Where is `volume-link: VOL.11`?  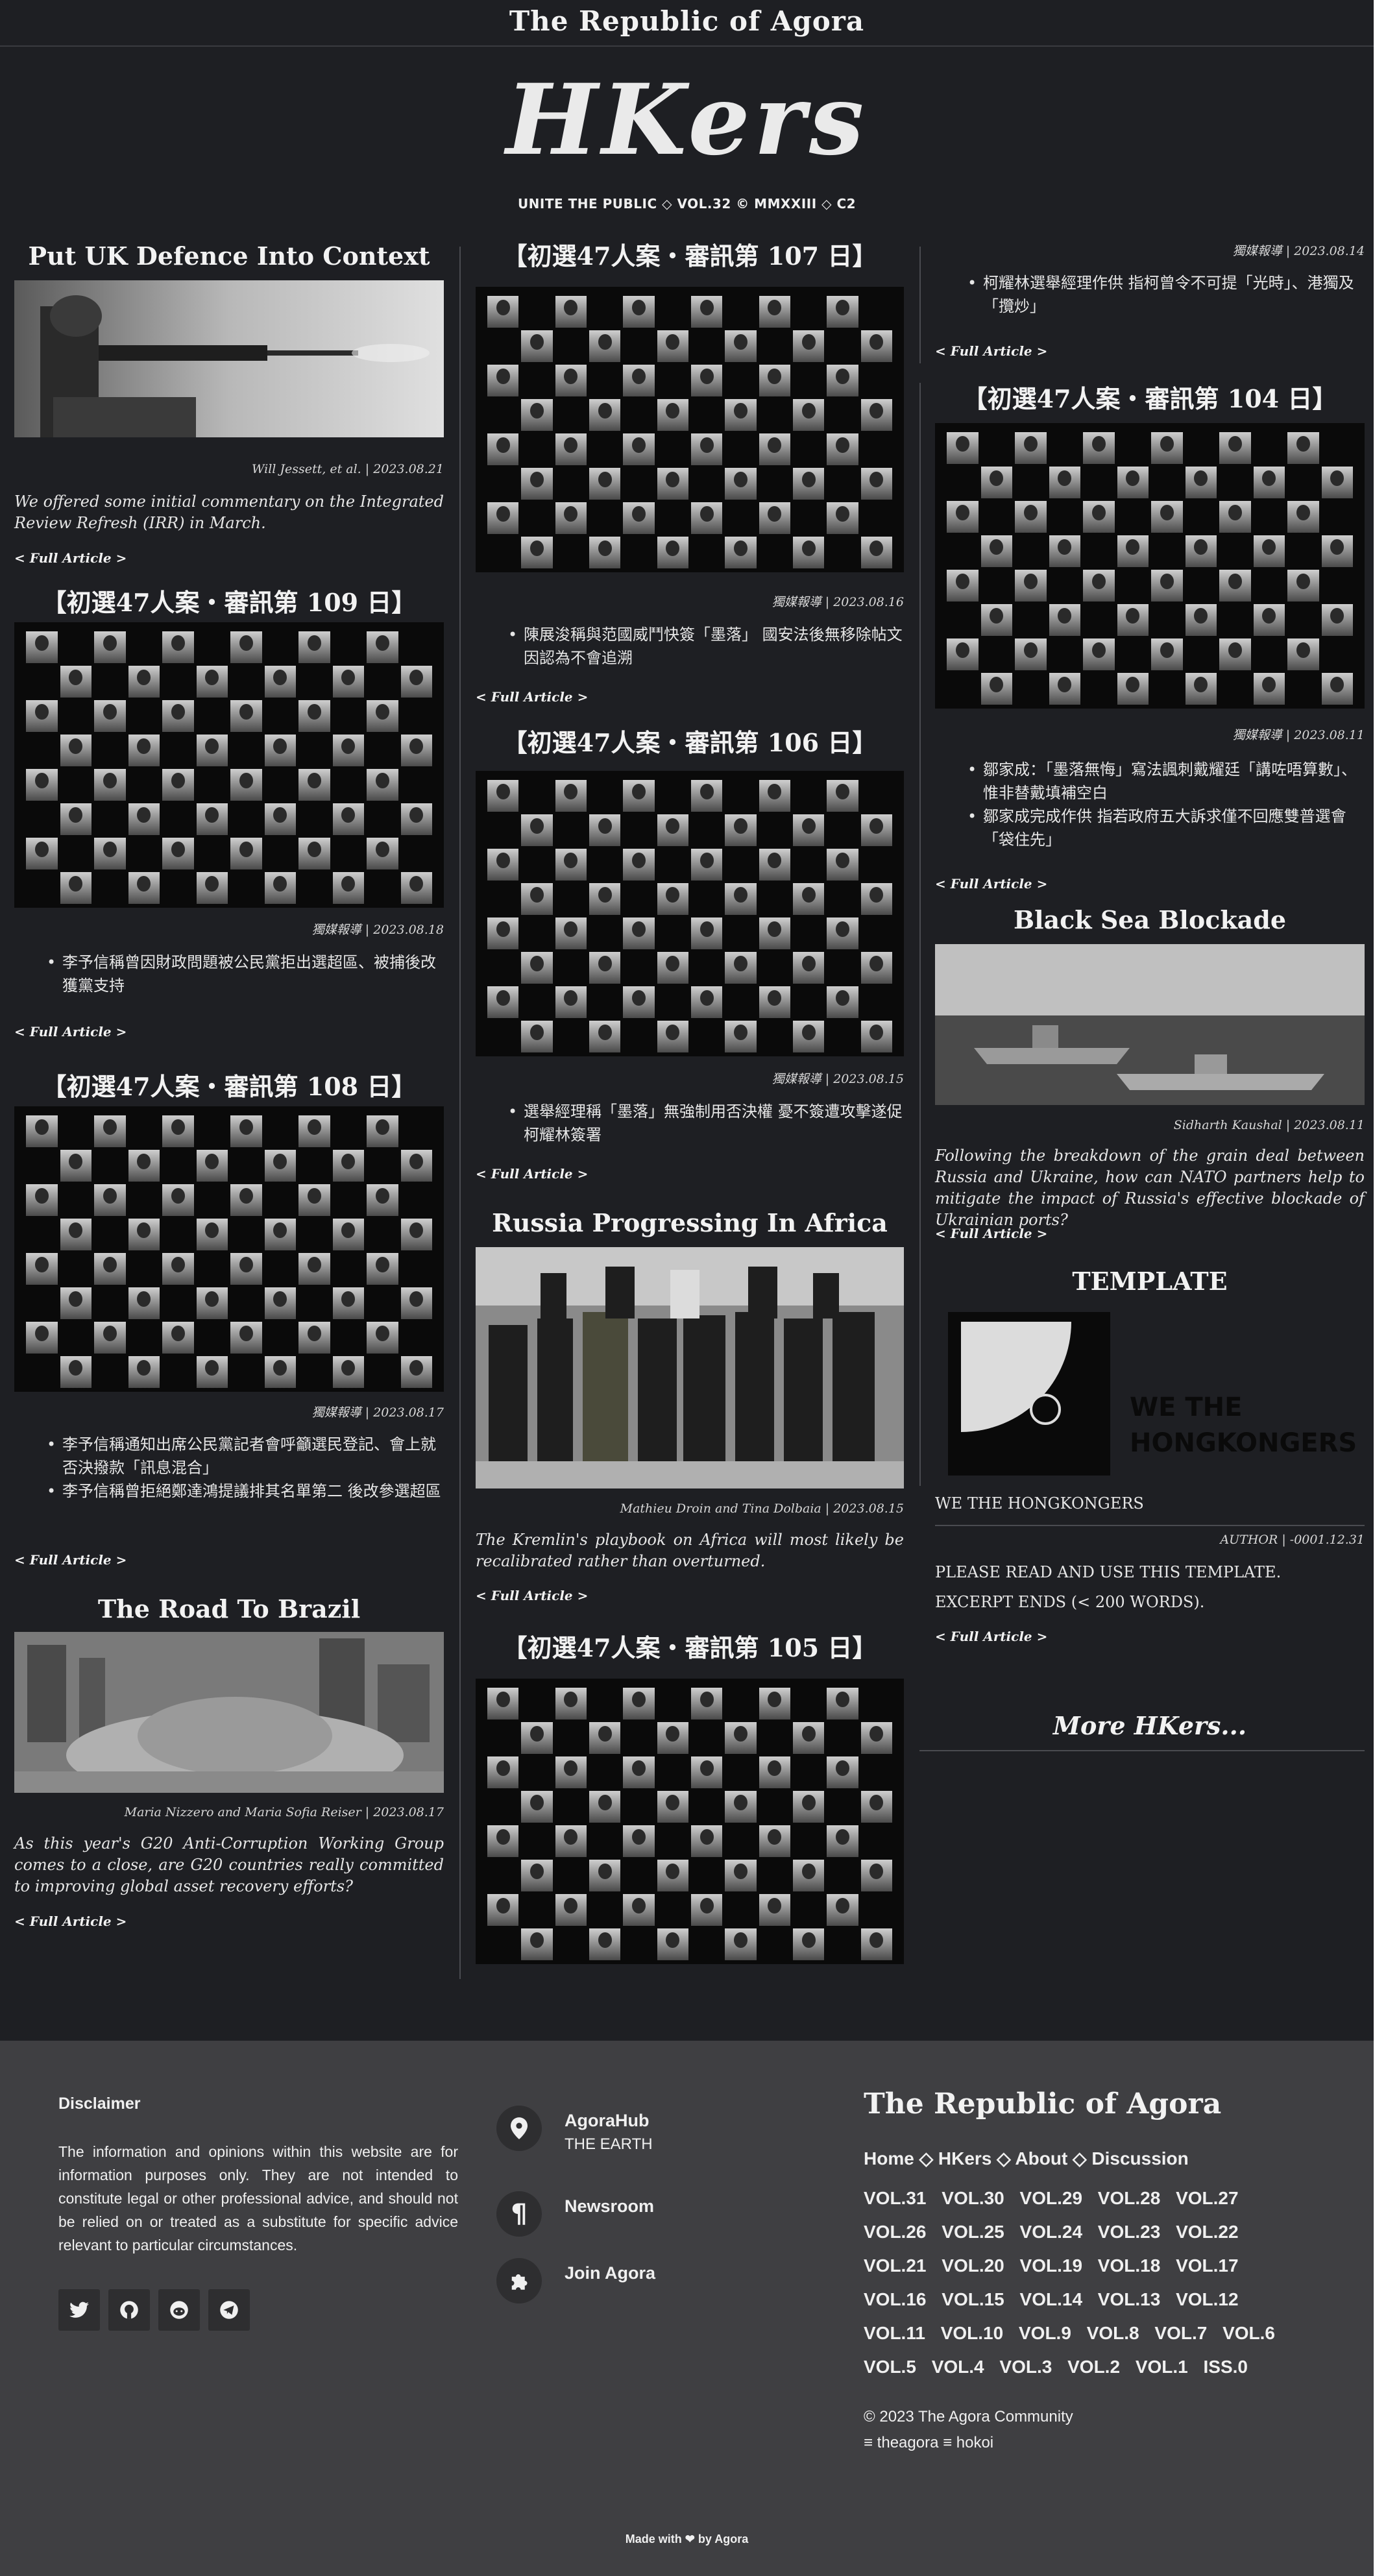
volume-link: VOL.11 is located at coordinates (894, 2333).